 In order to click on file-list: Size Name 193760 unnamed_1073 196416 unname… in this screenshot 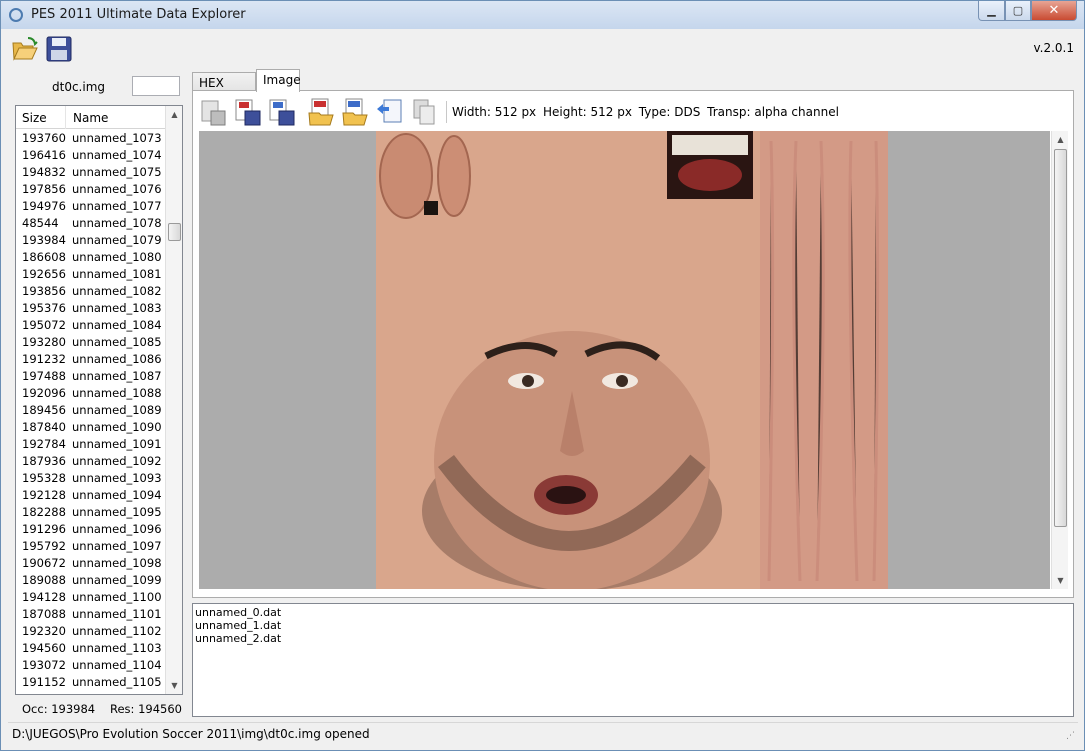, I will do `click(99, 400)`.